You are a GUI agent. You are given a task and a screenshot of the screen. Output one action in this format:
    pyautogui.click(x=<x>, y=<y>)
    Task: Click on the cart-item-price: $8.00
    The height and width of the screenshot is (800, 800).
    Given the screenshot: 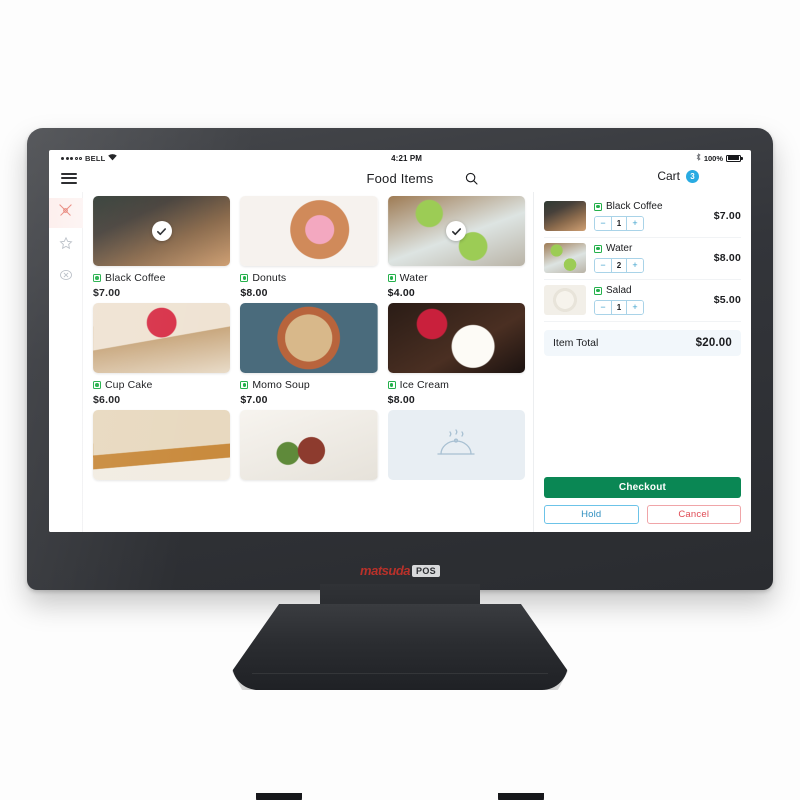 What is the action you would take?
    pyautogui.click(x=727, y=258)
    